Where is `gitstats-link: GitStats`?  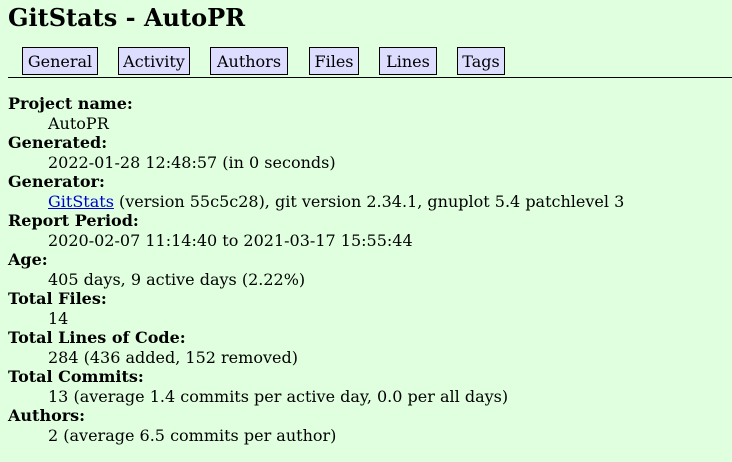
gitstats-link: GitStats is located at coordinates (81, 201).